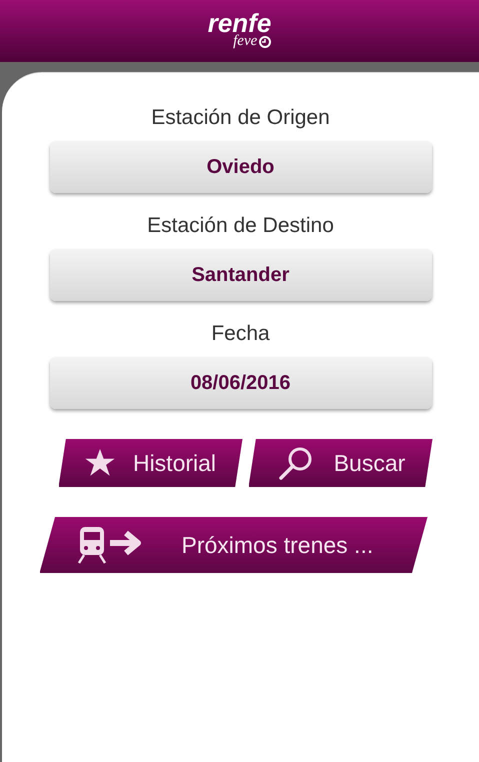 This screenshot has height=762, width=479. I want to click on field-label: Estación de Destino, so click(240, 226).